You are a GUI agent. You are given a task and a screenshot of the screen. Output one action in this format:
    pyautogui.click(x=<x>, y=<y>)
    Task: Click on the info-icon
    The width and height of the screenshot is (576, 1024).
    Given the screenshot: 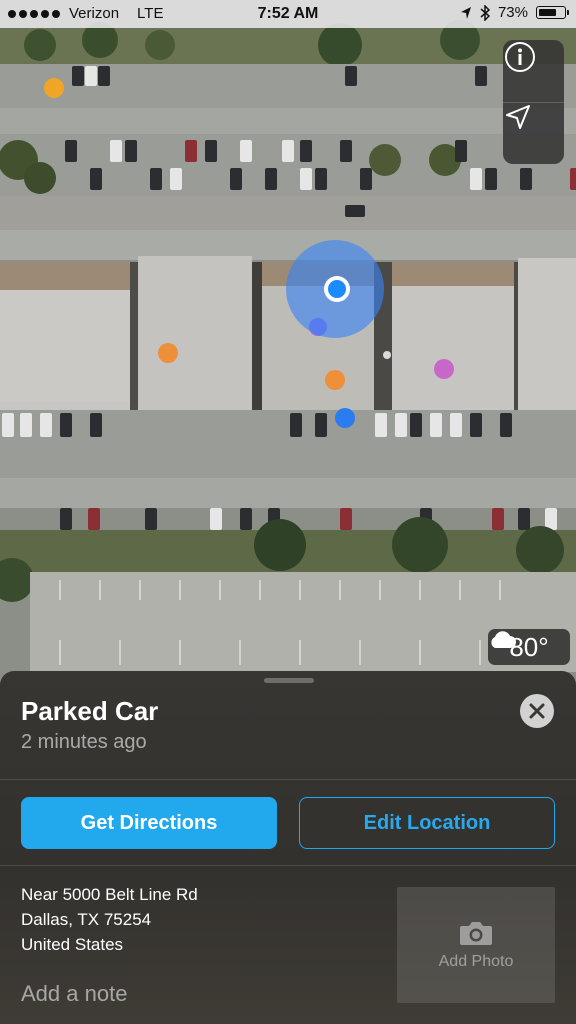 What is the action you would take?
    pyautogui.click(x=520, y=57)
    